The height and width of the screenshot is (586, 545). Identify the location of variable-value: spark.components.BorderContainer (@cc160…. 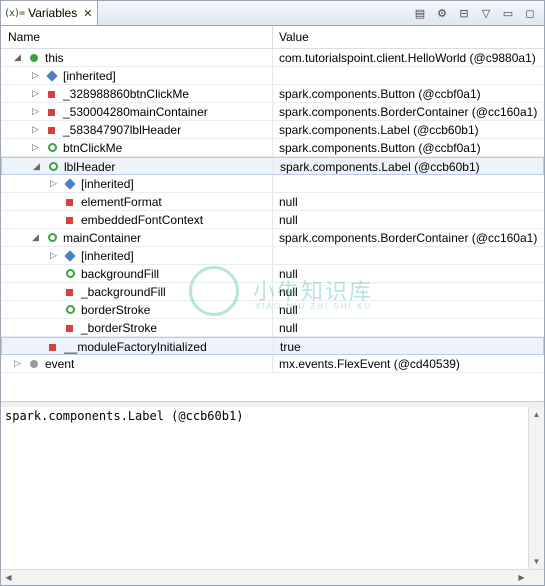
(408, 238).